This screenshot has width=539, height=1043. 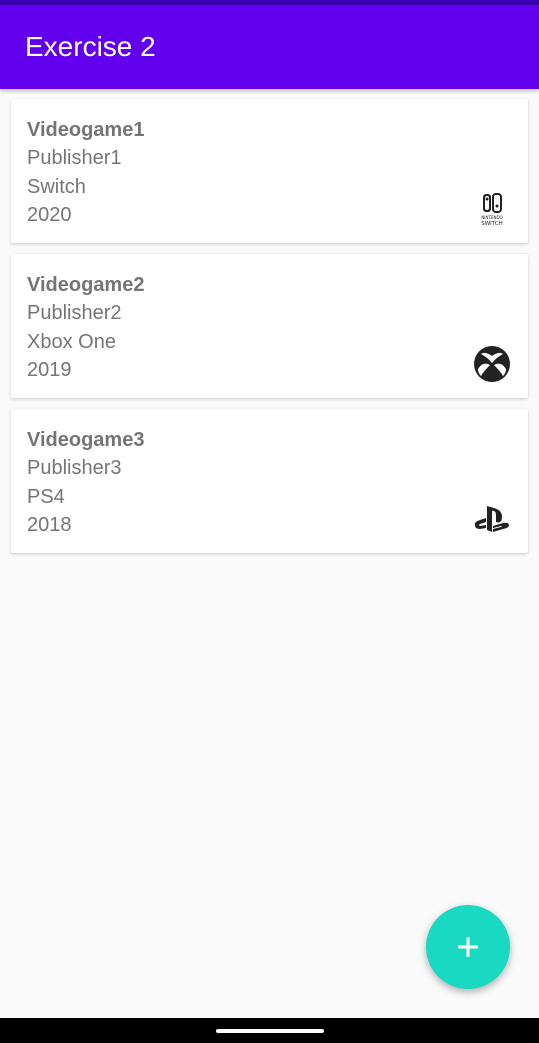 I want to click on add-videogame-button, so click(x=468, y=947).